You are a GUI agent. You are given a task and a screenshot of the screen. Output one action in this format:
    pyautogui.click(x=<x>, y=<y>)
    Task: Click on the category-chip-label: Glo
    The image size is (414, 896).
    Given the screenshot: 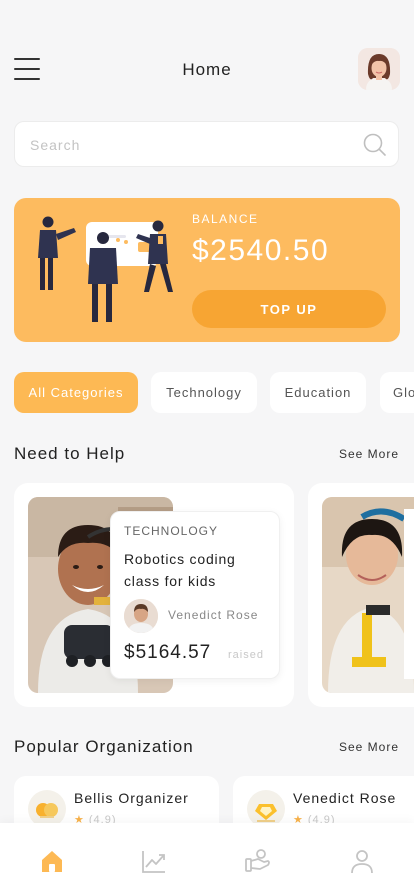 What is the action you would take?
    pyautogui.click(x=403, y=392)
    